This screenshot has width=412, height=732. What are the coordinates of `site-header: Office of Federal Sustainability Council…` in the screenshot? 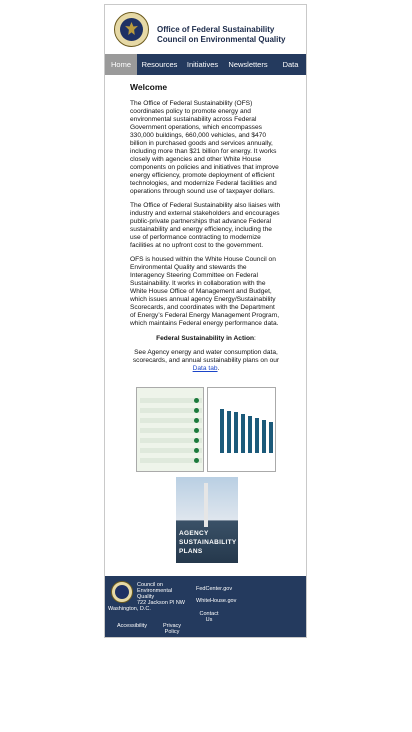 It's located at (205, 29).